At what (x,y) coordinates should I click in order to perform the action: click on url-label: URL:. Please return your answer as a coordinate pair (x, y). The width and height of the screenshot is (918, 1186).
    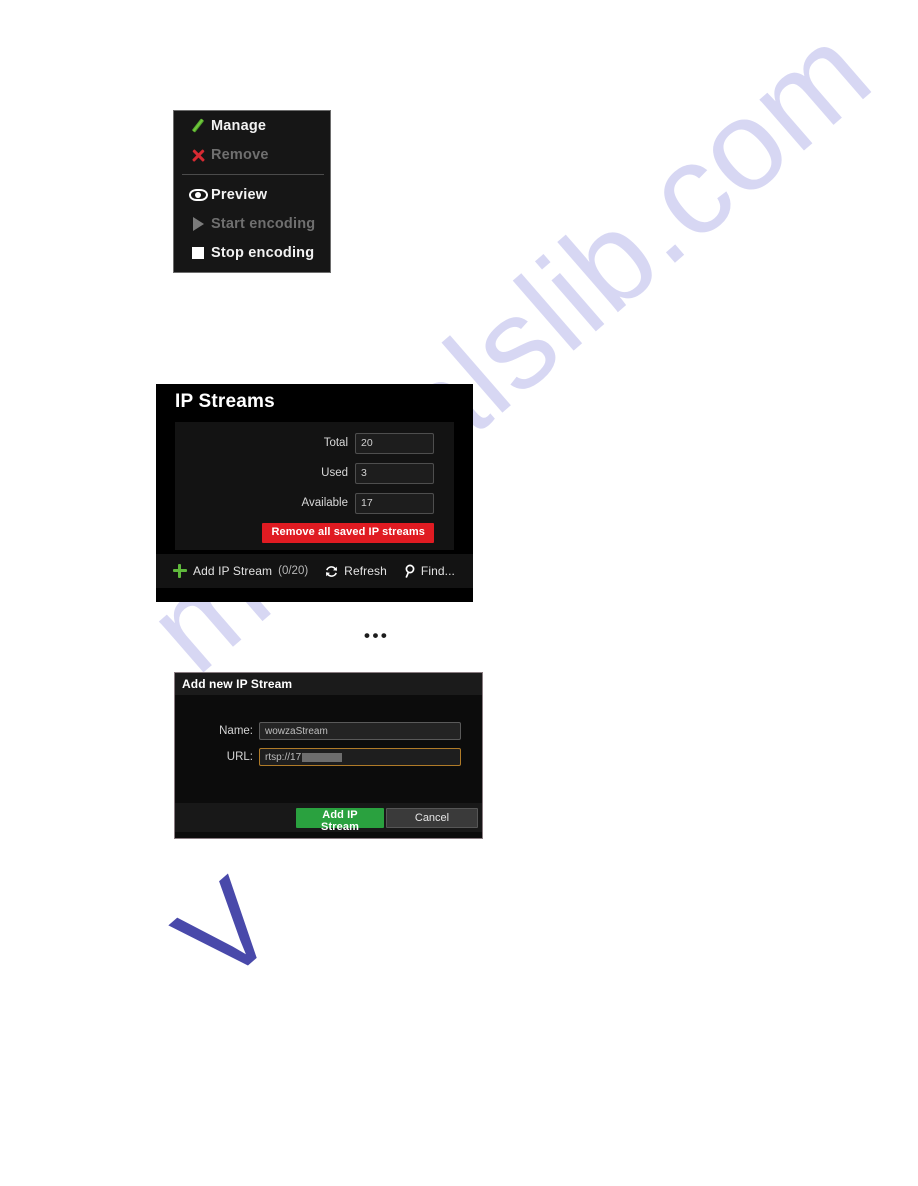
    Looking at the image, I should click on (239, 757).